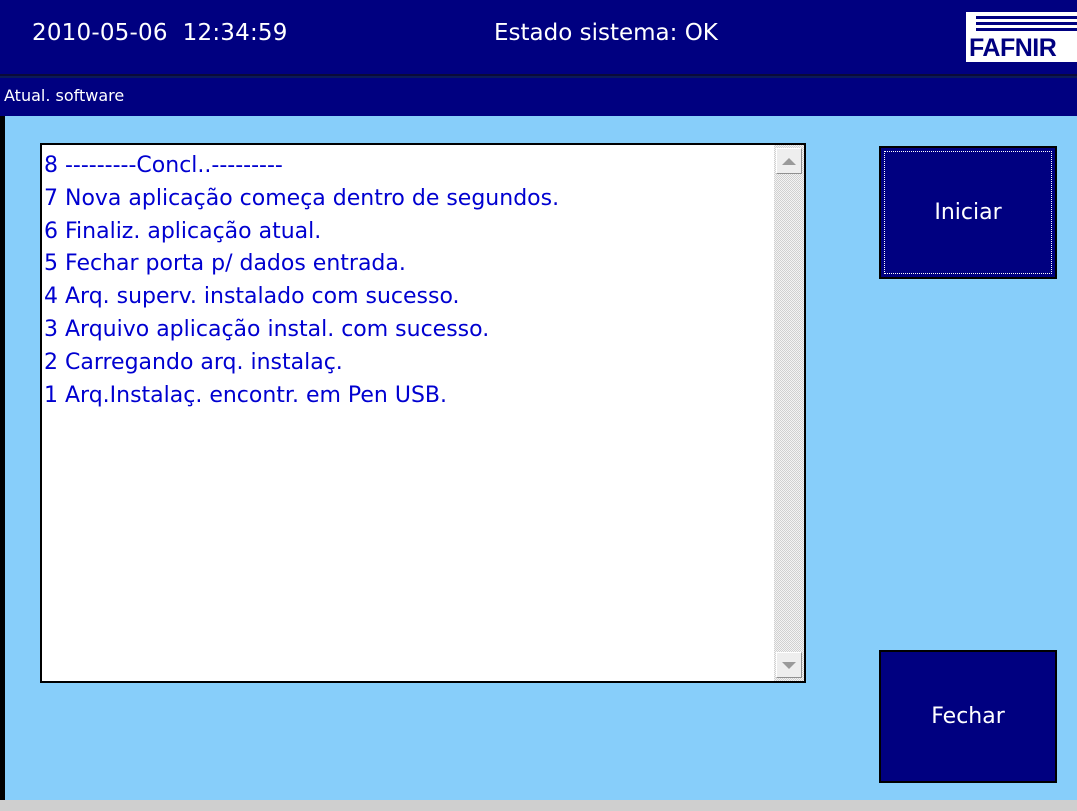  I want to click on log-line: 4 Arq. superv. instalado com sucesso., so click(252, 297).